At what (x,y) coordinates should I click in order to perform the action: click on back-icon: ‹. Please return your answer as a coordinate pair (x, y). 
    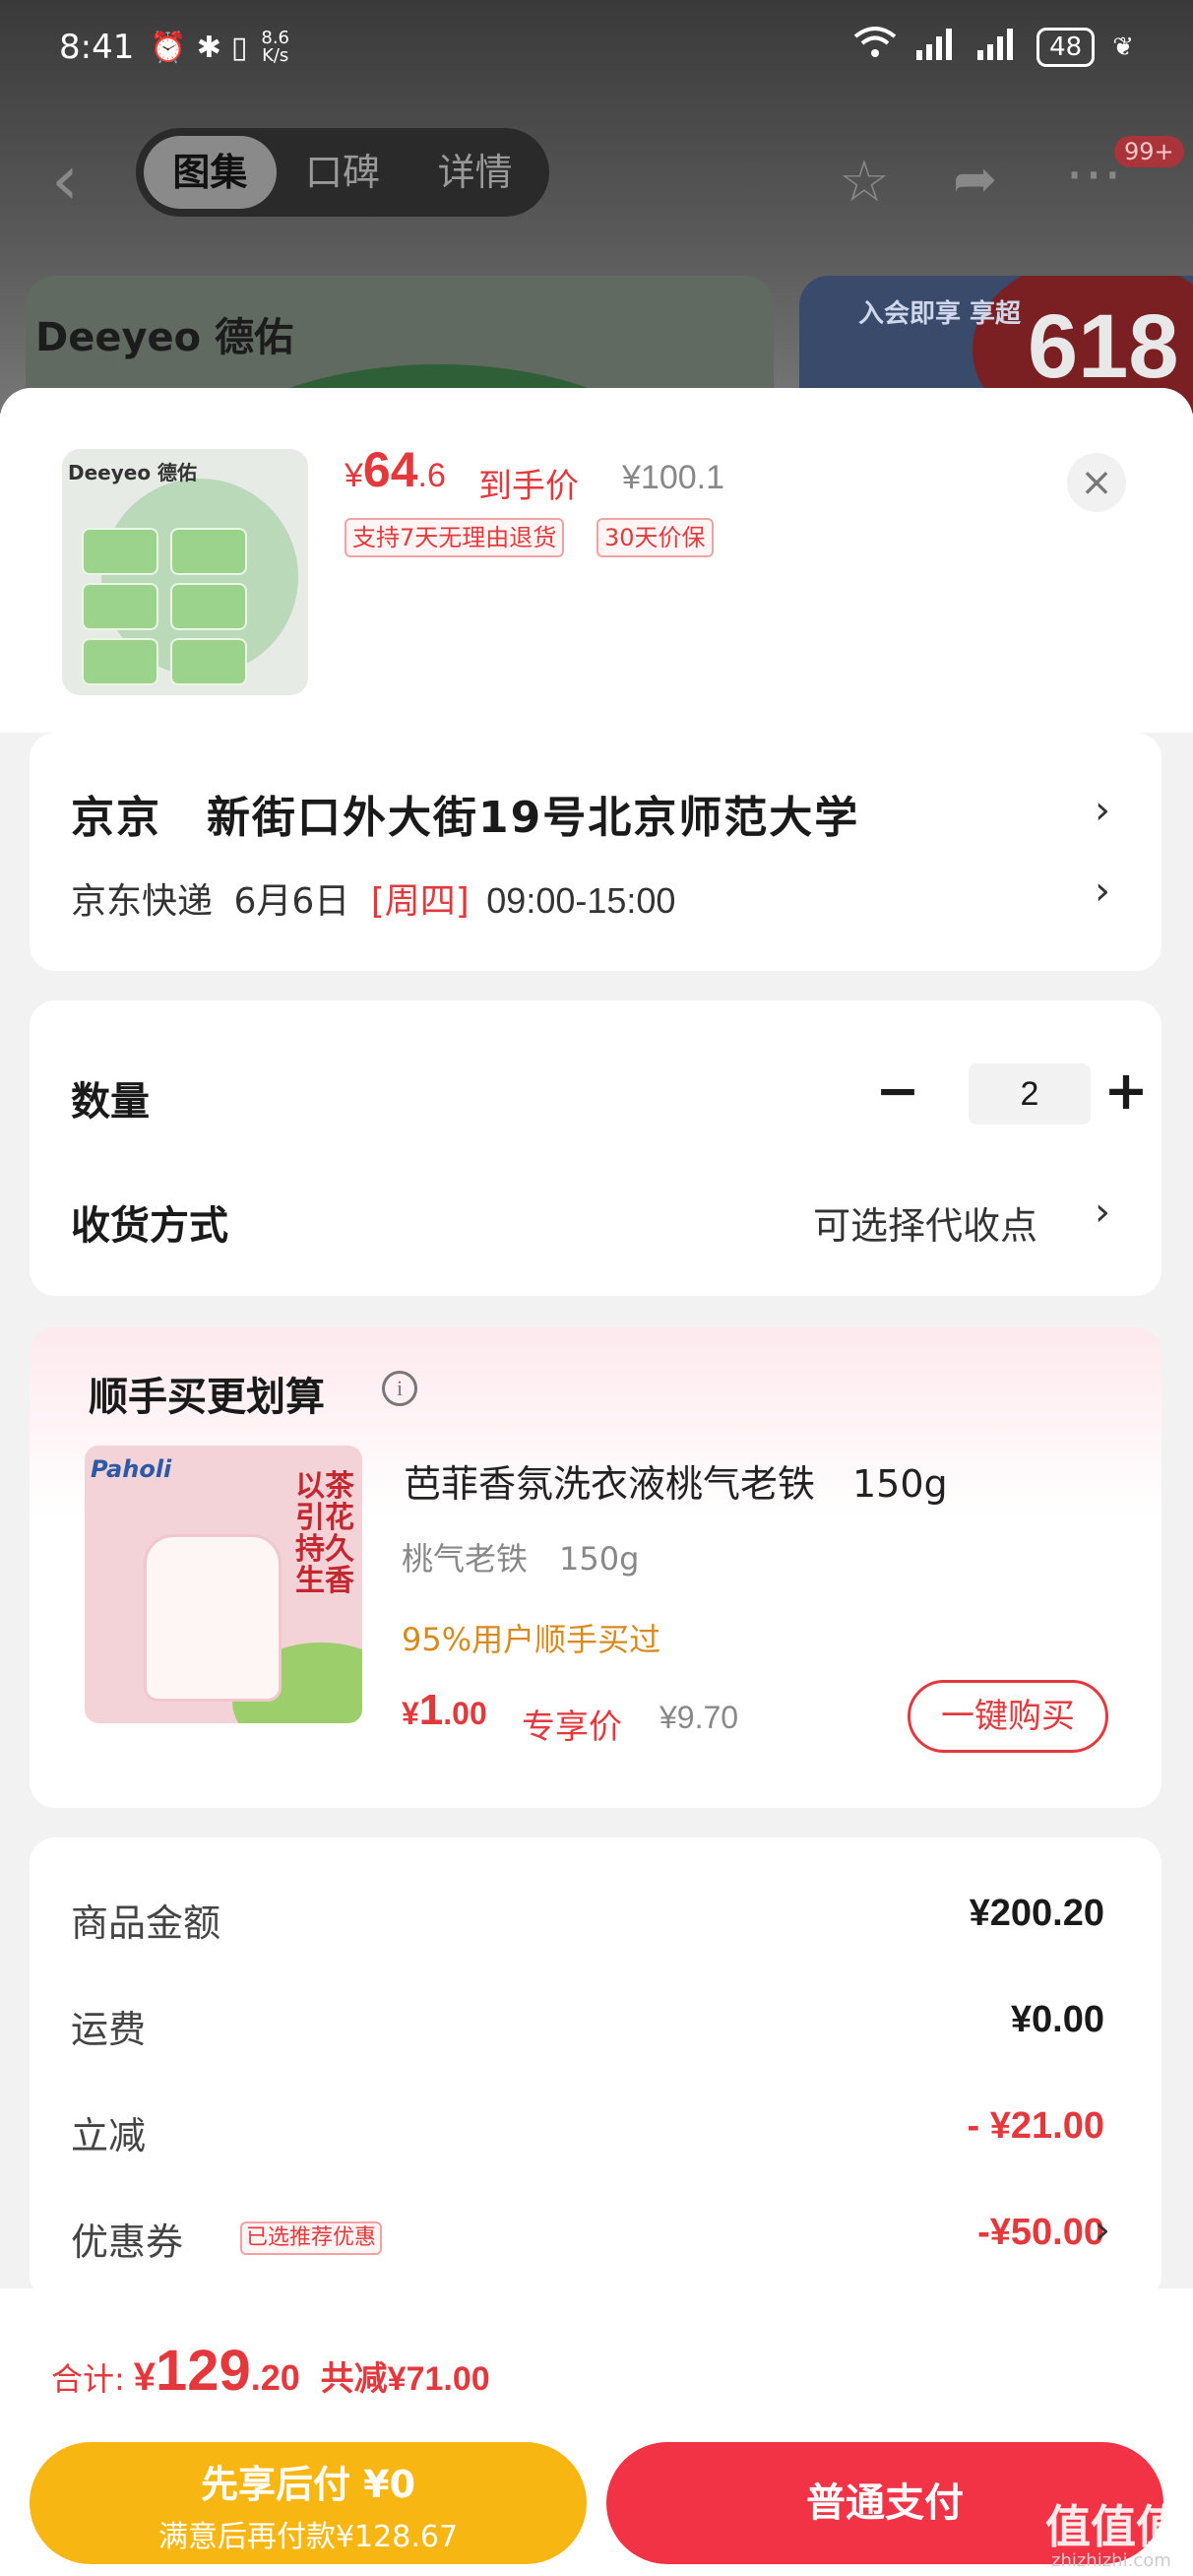
    Looking at the image, I should click on (65, 180).